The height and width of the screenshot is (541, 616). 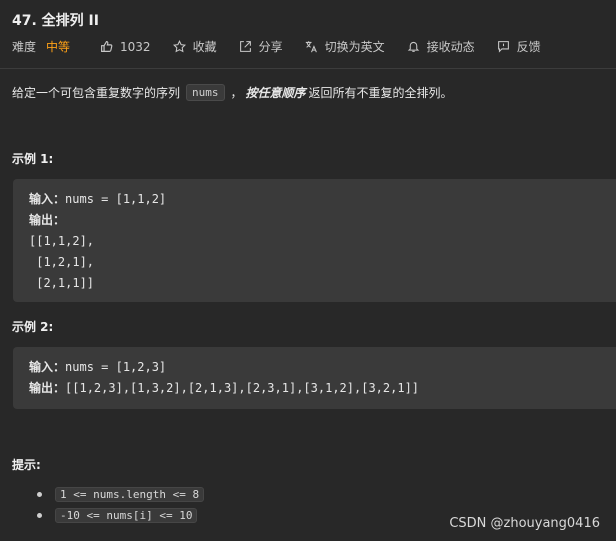 I want to click on like-count: 1032, so click(x=135, y=46).